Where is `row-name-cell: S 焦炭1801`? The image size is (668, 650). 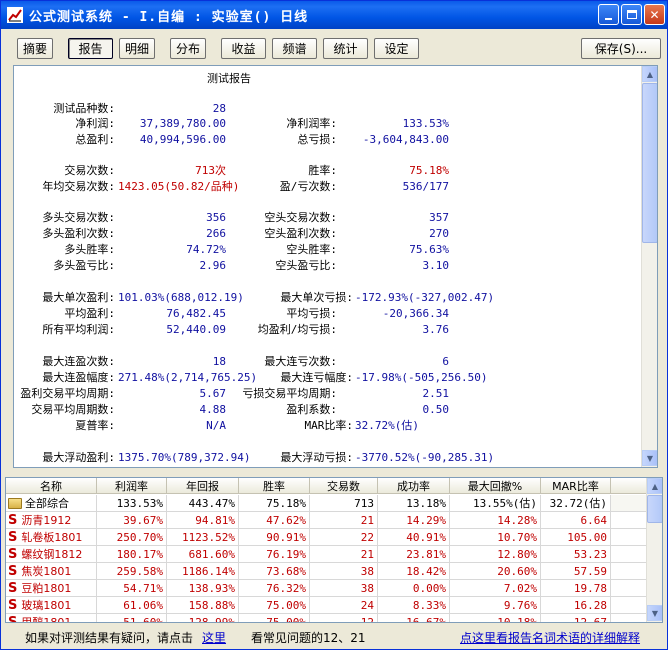
row-name-cell: S 焦炭1801 is located at coordinates (51, 571).